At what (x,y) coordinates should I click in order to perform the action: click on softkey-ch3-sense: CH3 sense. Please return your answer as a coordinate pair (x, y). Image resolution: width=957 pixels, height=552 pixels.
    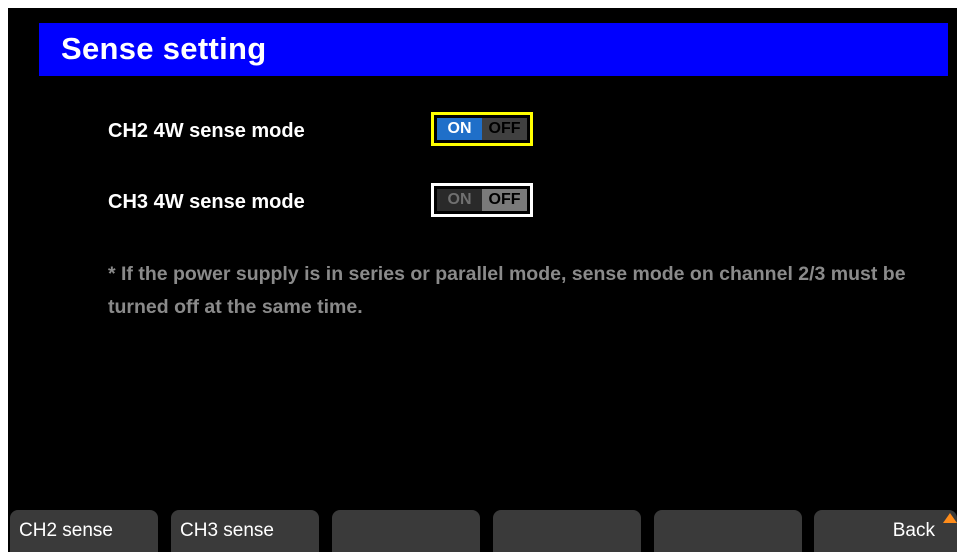
    Looking at the image, I should click on (245, 531).